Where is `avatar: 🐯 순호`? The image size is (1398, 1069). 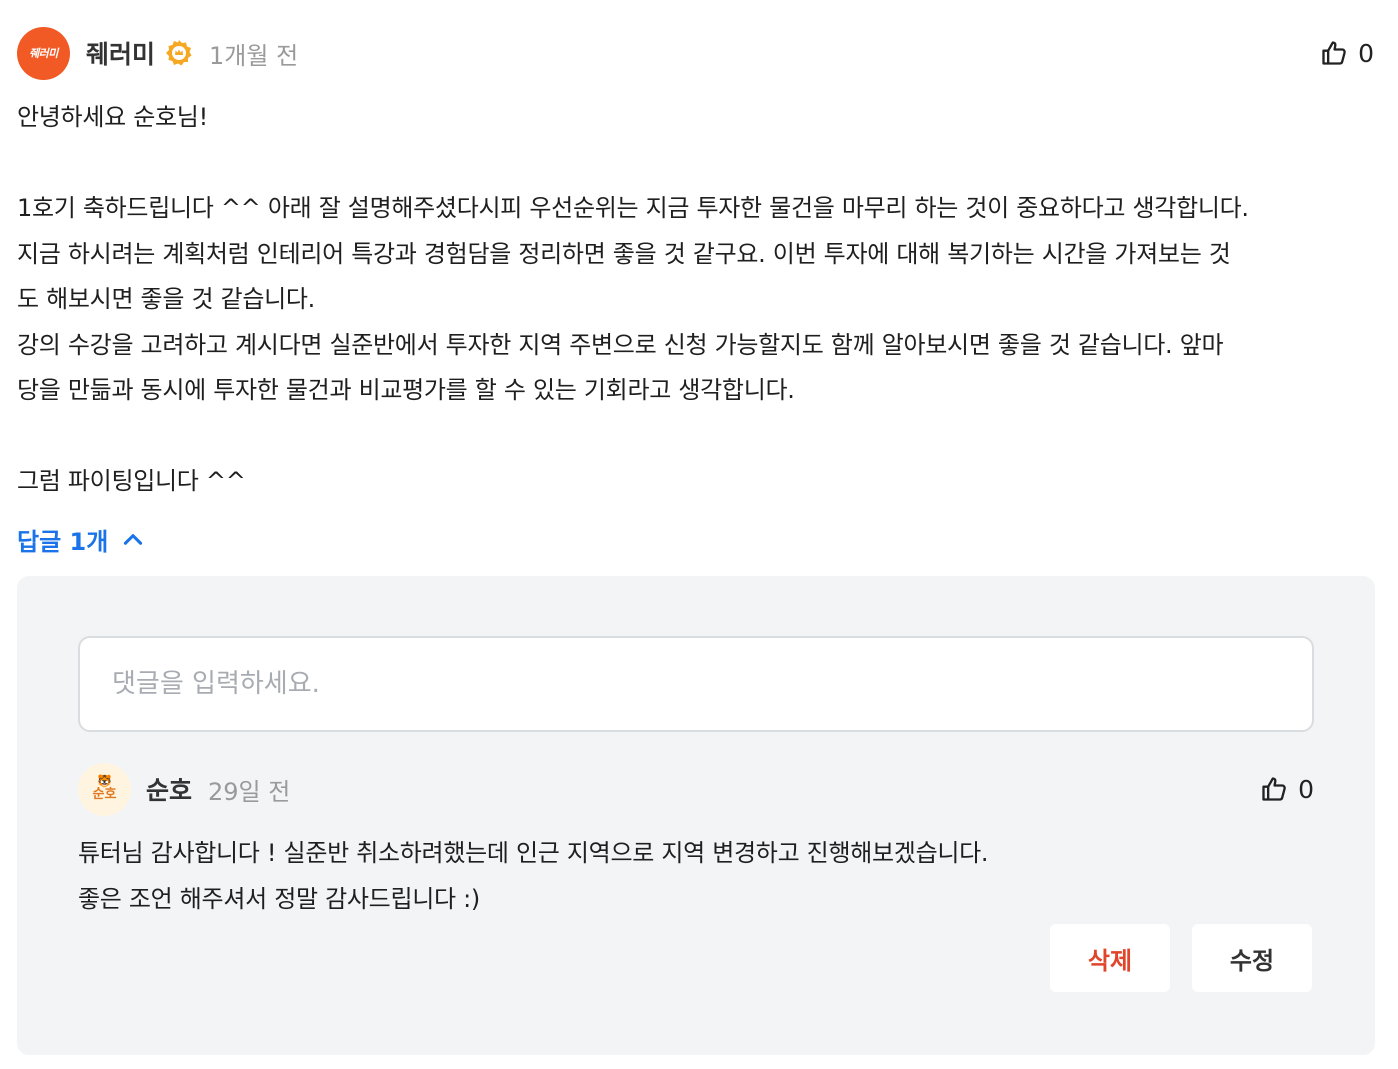
avatar: 🐯 순호 is located at coordinates (104, 789).